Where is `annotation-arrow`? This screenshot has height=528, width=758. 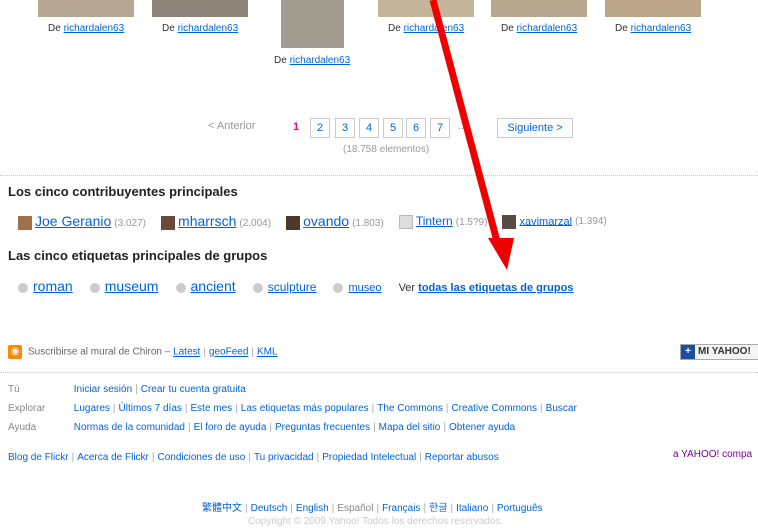 annotation-arrow is located at coordinates (471, 135).